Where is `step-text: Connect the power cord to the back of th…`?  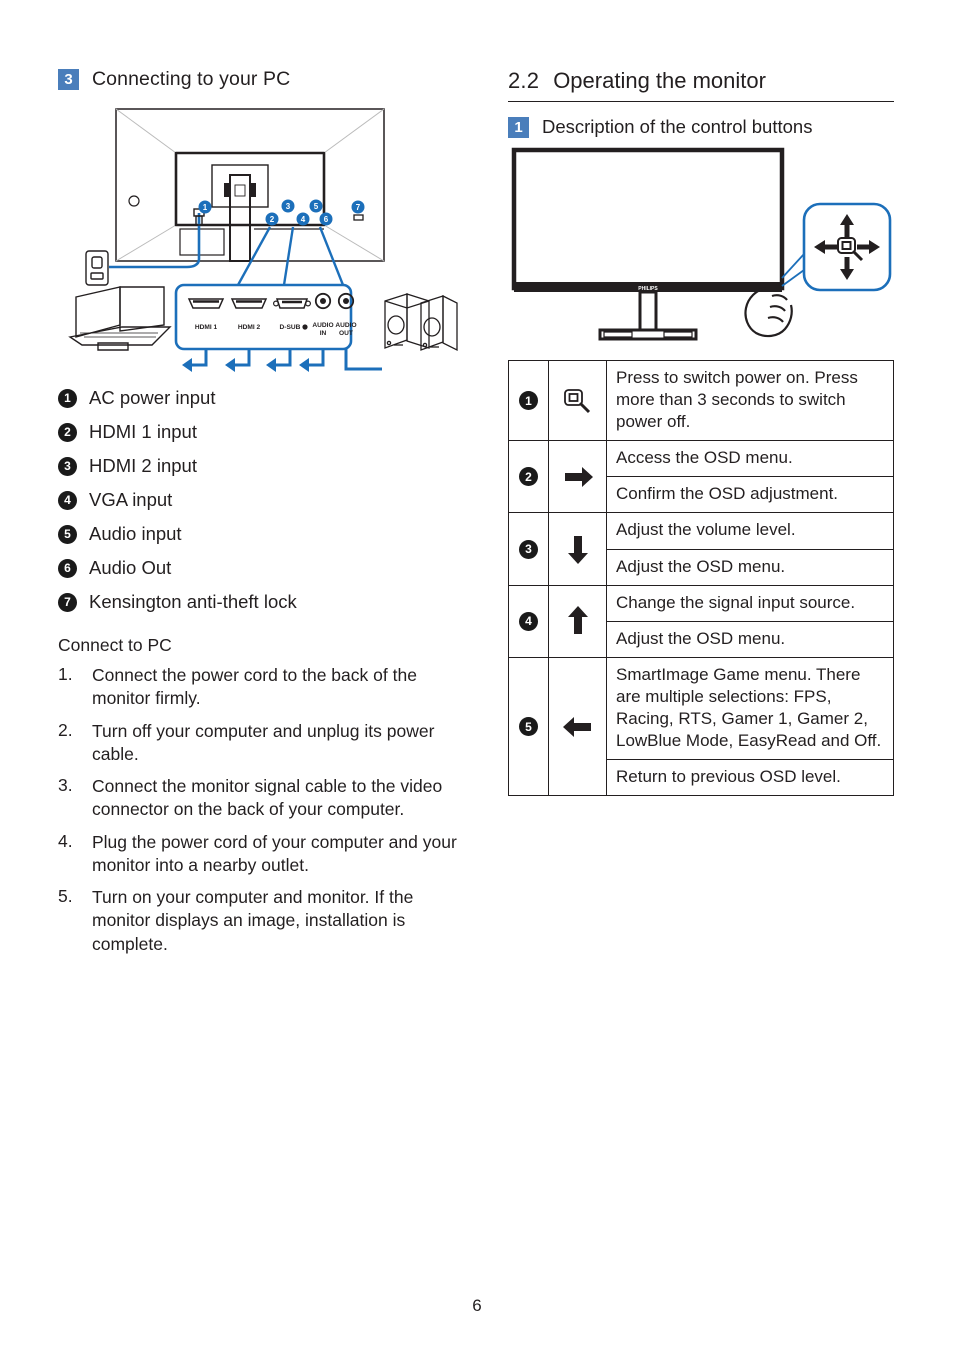
step-text: Connect the power cord to the back of th… is located at coordinates (254, 687).